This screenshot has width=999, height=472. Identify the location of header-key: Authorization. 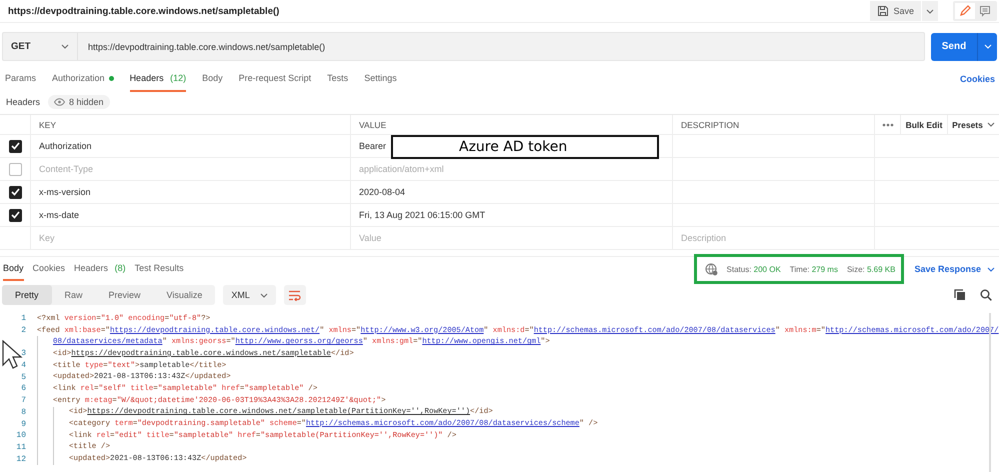
(65, 146).